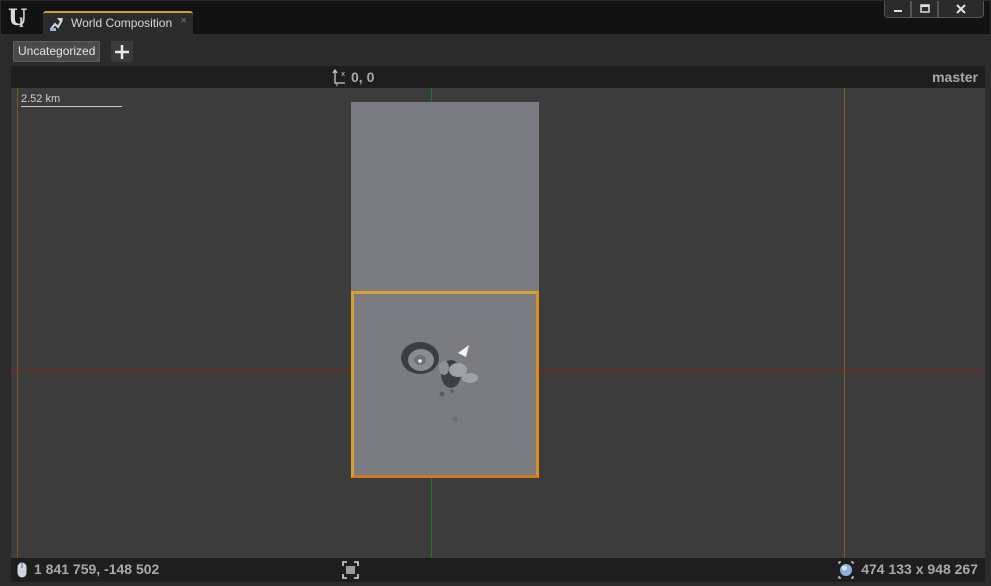  Describe the element at coordinates (21, 23) in the screenshot. I see `svg-text: l` at that location.